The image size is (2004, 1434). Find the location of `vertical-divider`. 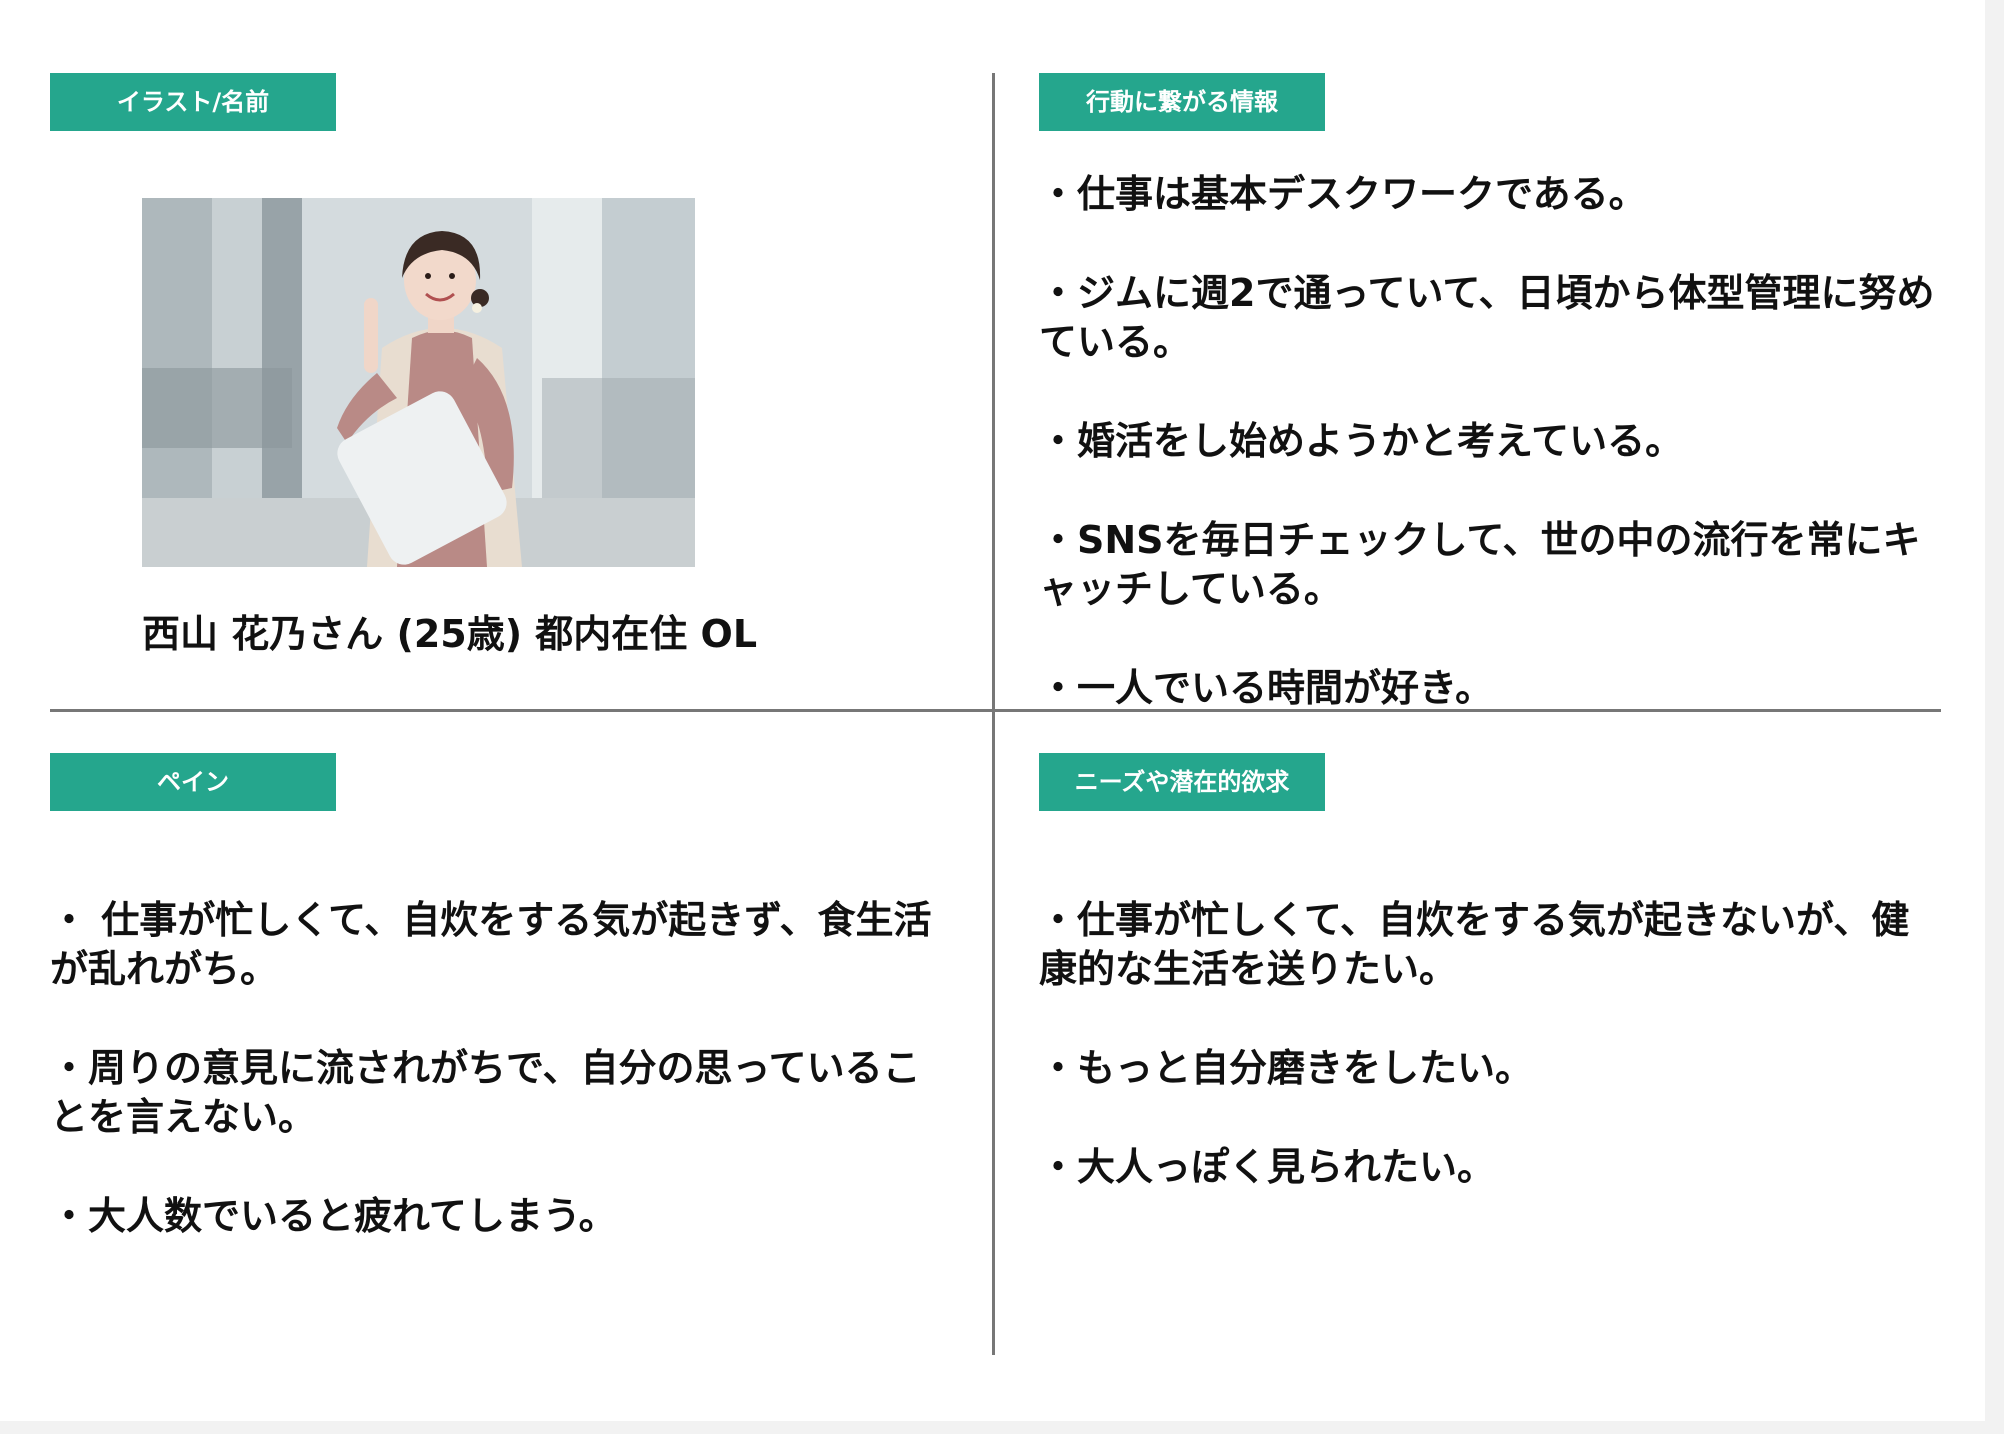

vertical-divider is located at coordinates (993, 714).